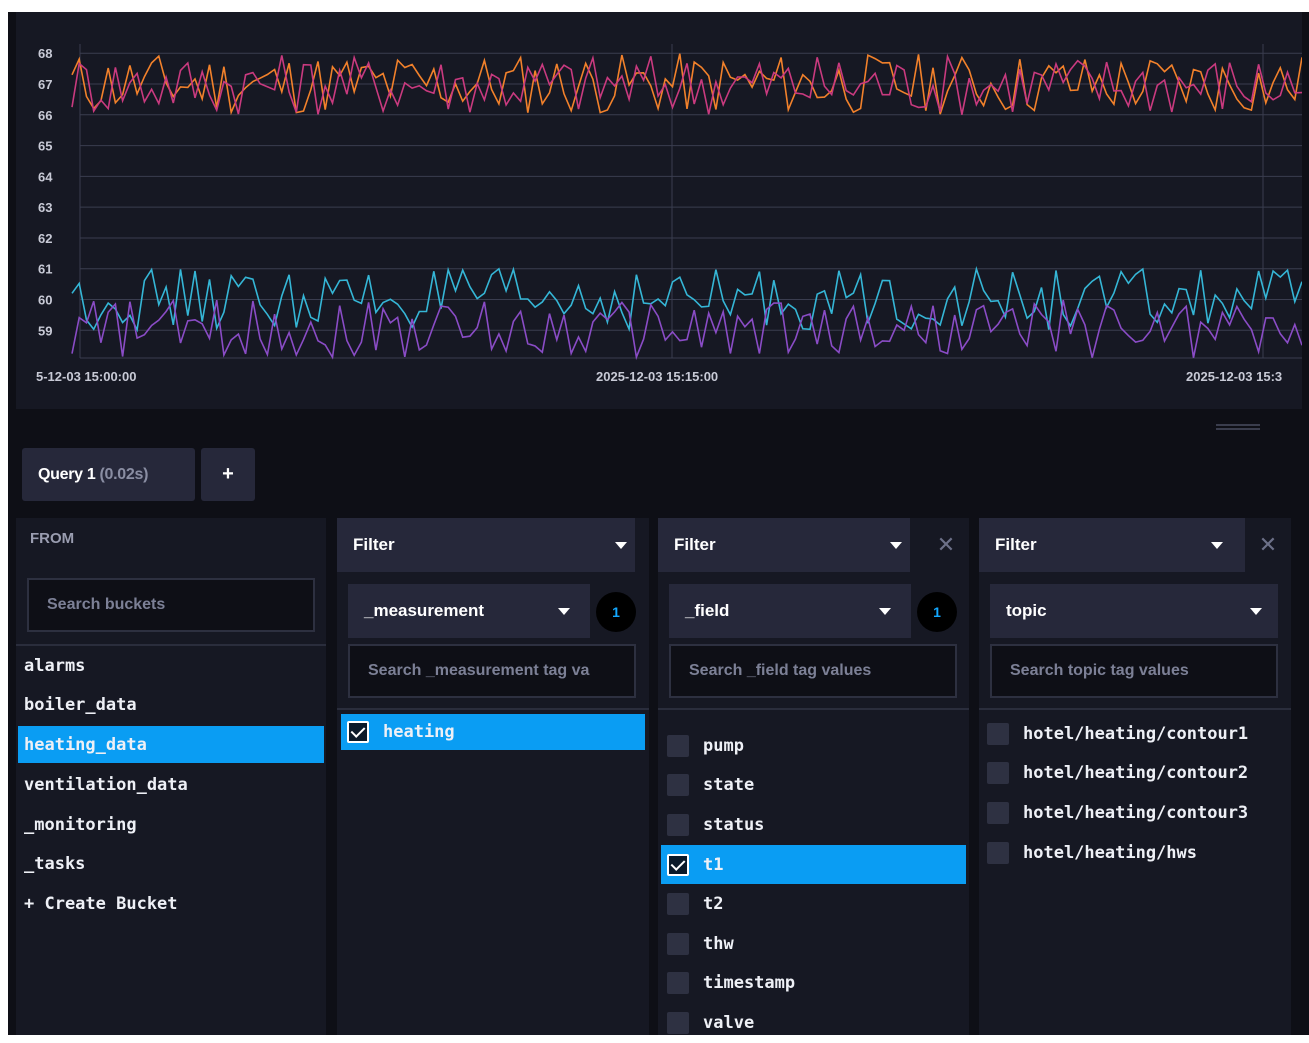  What do you see at coordinates (45, 176) in the screenshot?
I see `y-tick-label: 64` at bounding box center [45, 176].